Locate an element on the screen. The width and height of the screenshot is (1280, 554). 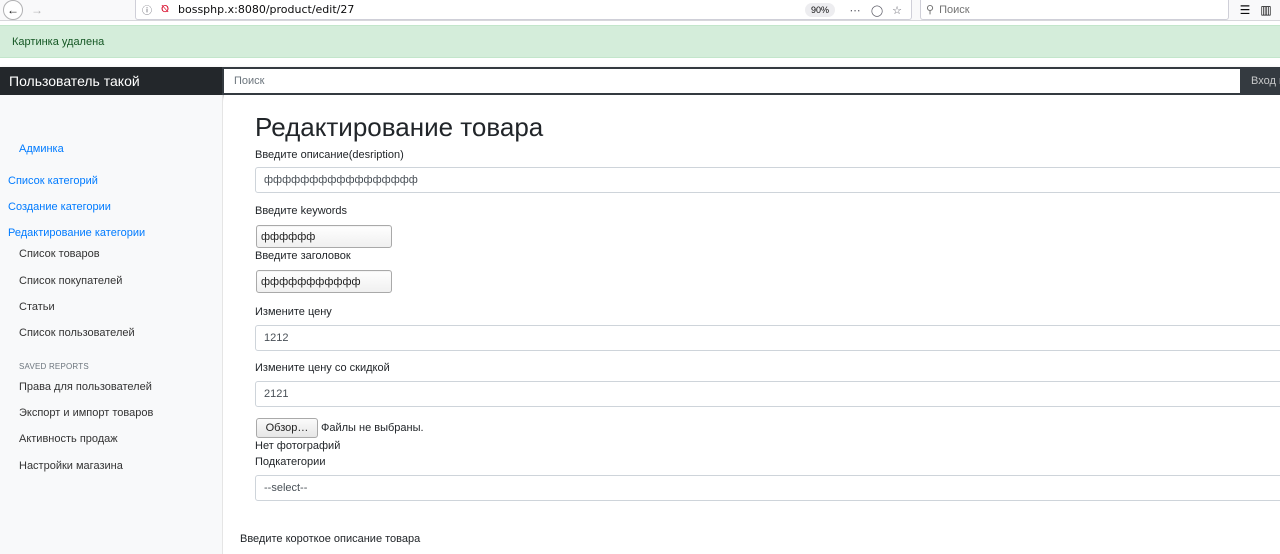
pocket-icon: ◯ is located at coordinates (877, 10).